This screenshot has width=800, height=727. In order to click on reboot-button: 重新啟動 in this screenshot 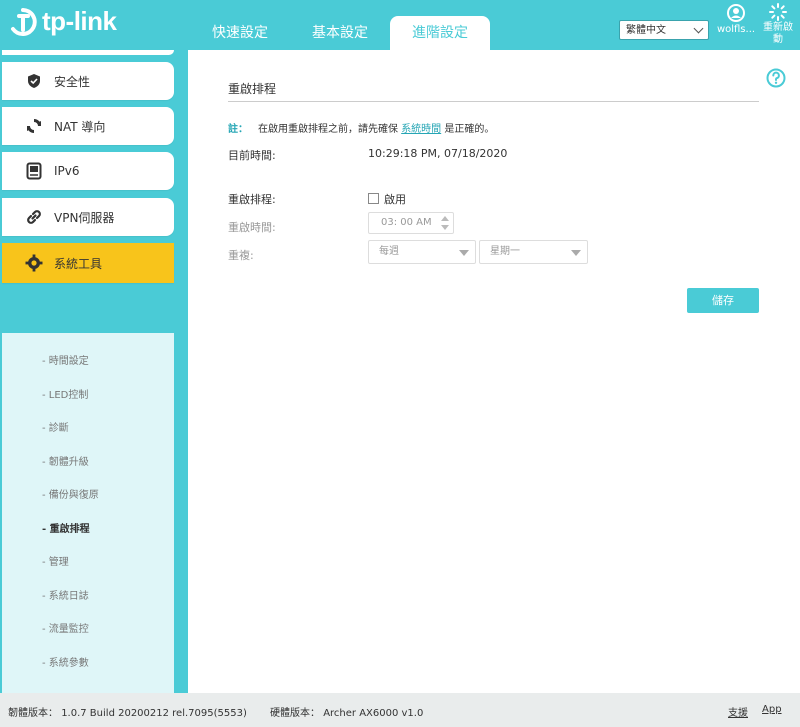, I will do `click(778, 24)`.